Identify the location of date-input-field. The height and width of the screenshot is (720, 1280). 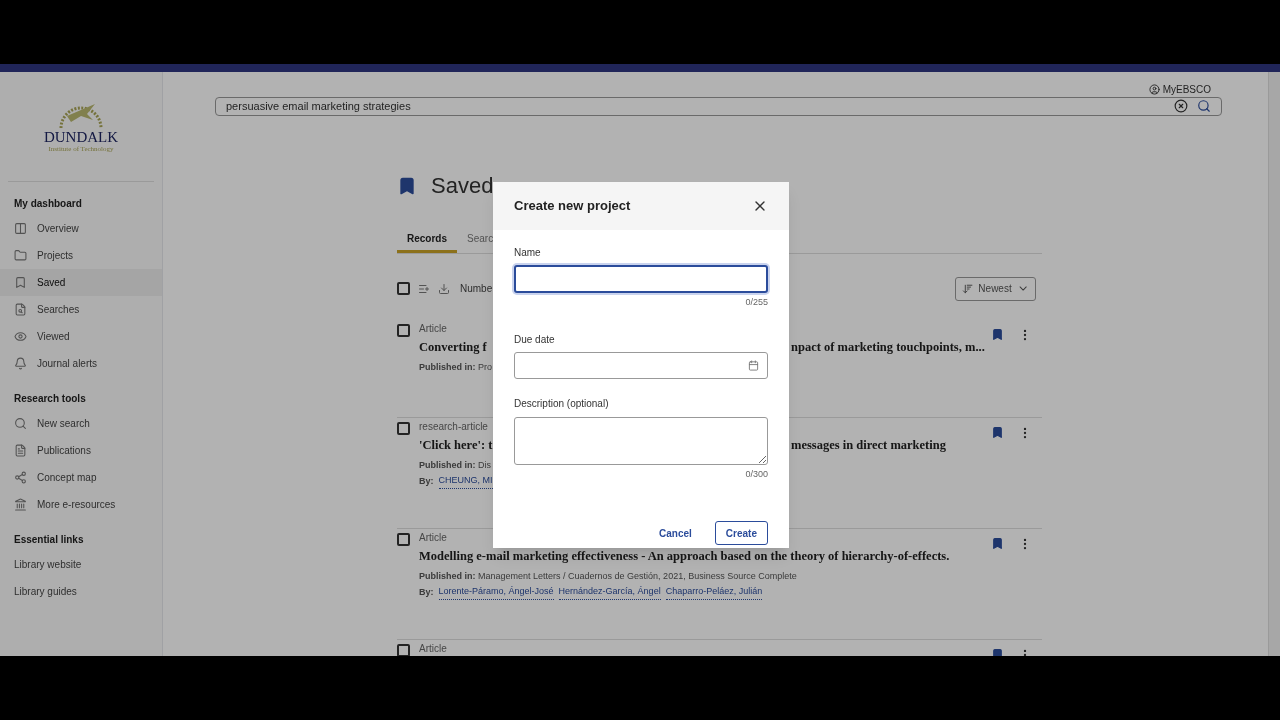
(641, 365).